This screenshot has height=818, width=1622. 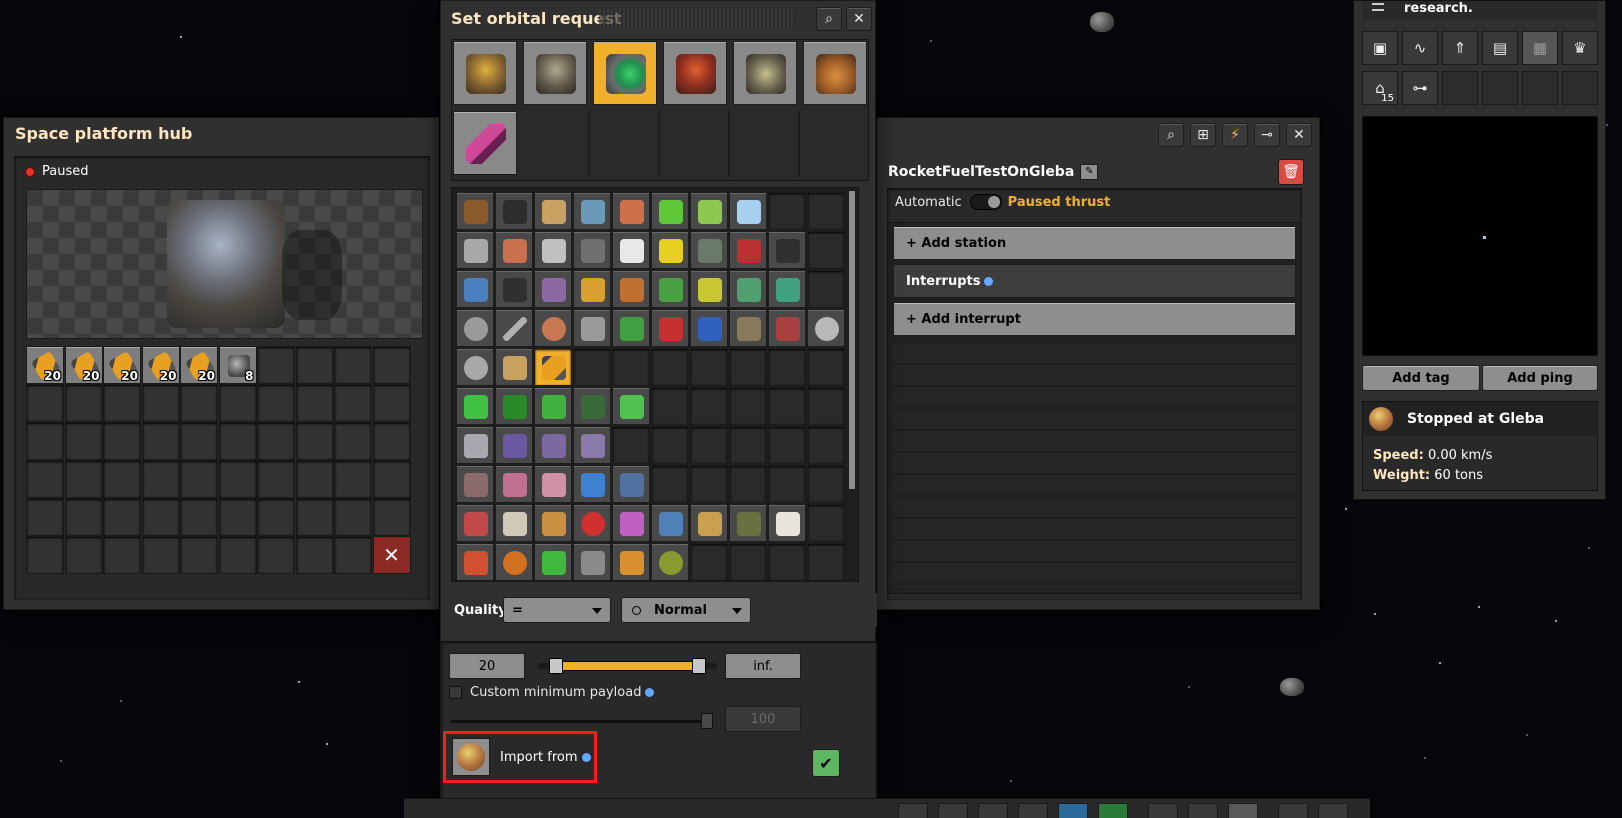 What do you see at coordinates (1480, 236) in the screenshot?
I see `minimap` at bounding box center [1480, 236].